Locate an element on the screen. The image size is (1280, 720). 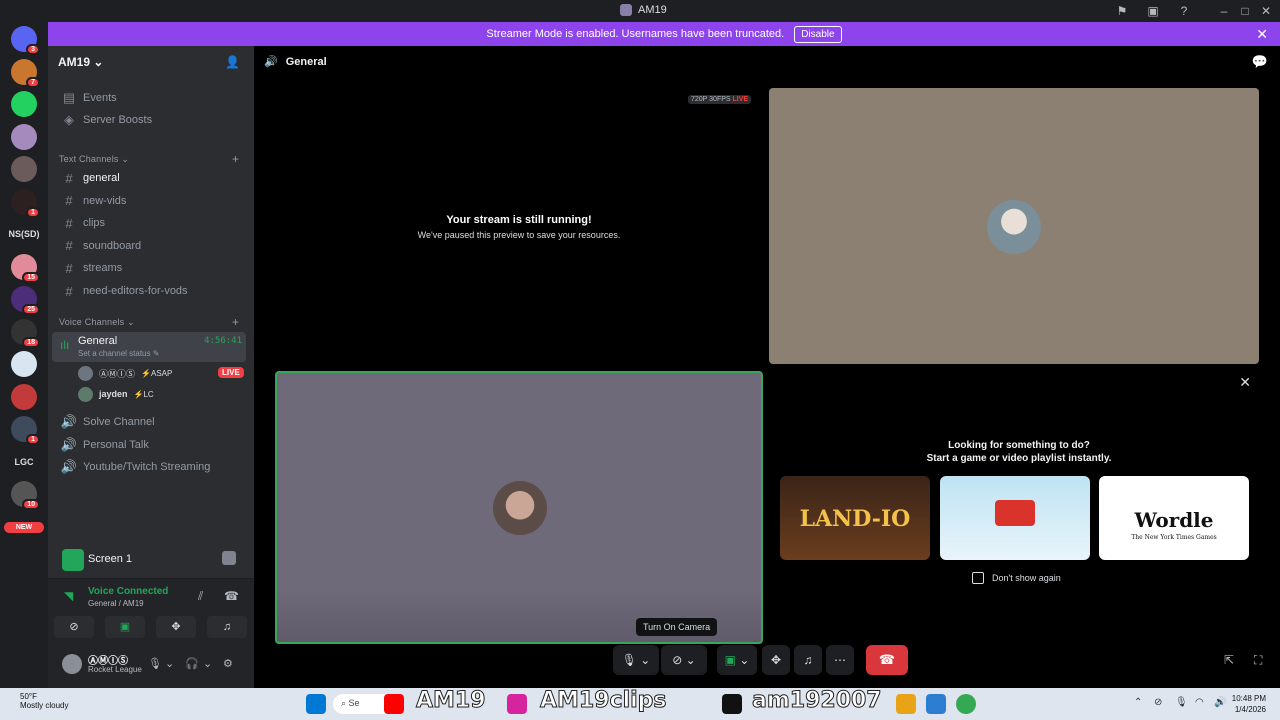
more-control: ⋯ is located at coordinates (840, 660).